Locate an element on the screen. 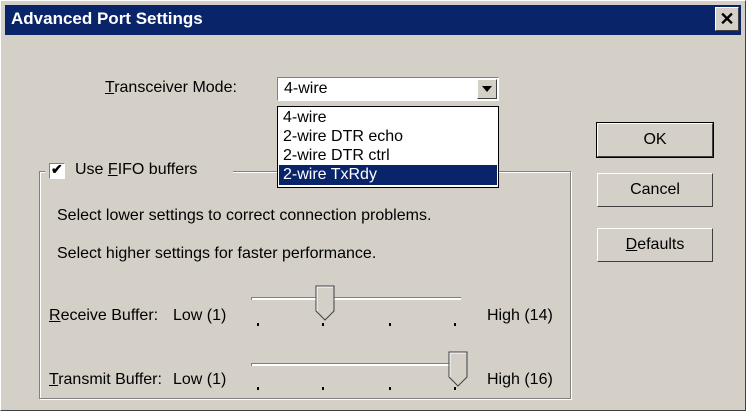  checkmark-icon: ✔ is located at coordinates (57, 169).